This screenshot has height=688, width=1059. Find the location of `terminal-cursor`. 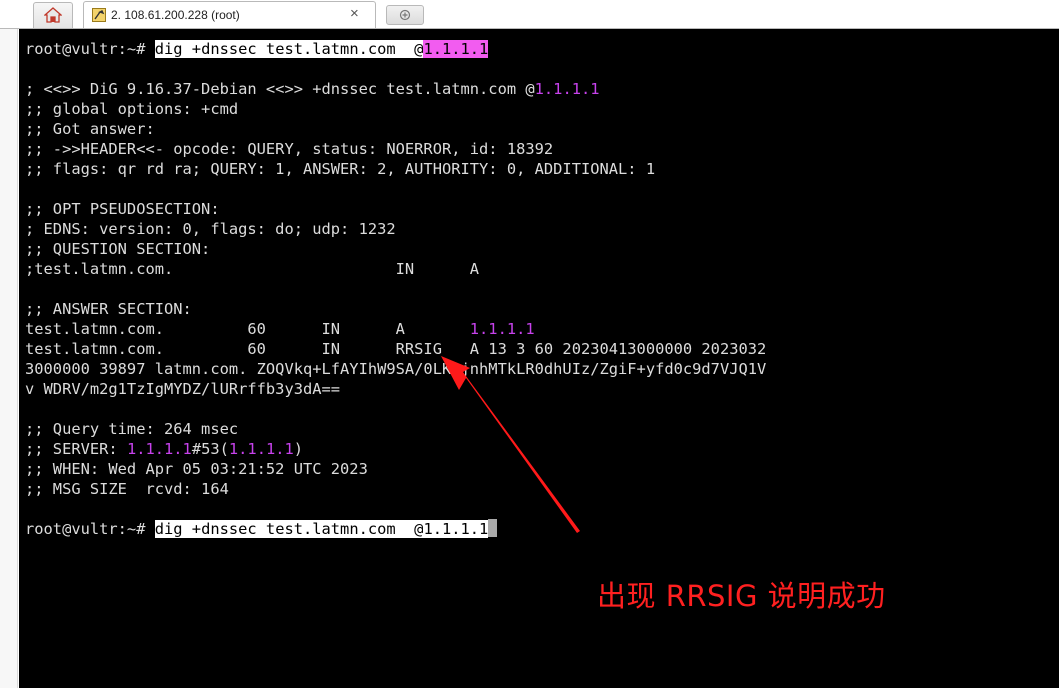

terminal-cursor is located at coordinates (493, 528).